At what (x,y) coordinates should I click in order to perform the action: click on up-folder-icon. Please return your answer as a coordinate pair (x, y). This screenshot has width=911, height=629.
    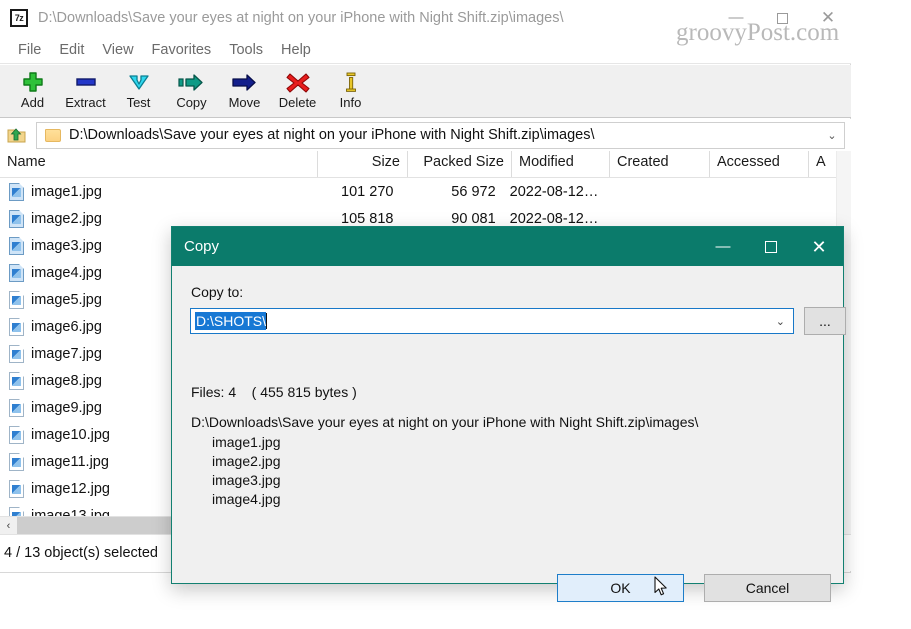
    Looking at the image, I should click on (16, 135).